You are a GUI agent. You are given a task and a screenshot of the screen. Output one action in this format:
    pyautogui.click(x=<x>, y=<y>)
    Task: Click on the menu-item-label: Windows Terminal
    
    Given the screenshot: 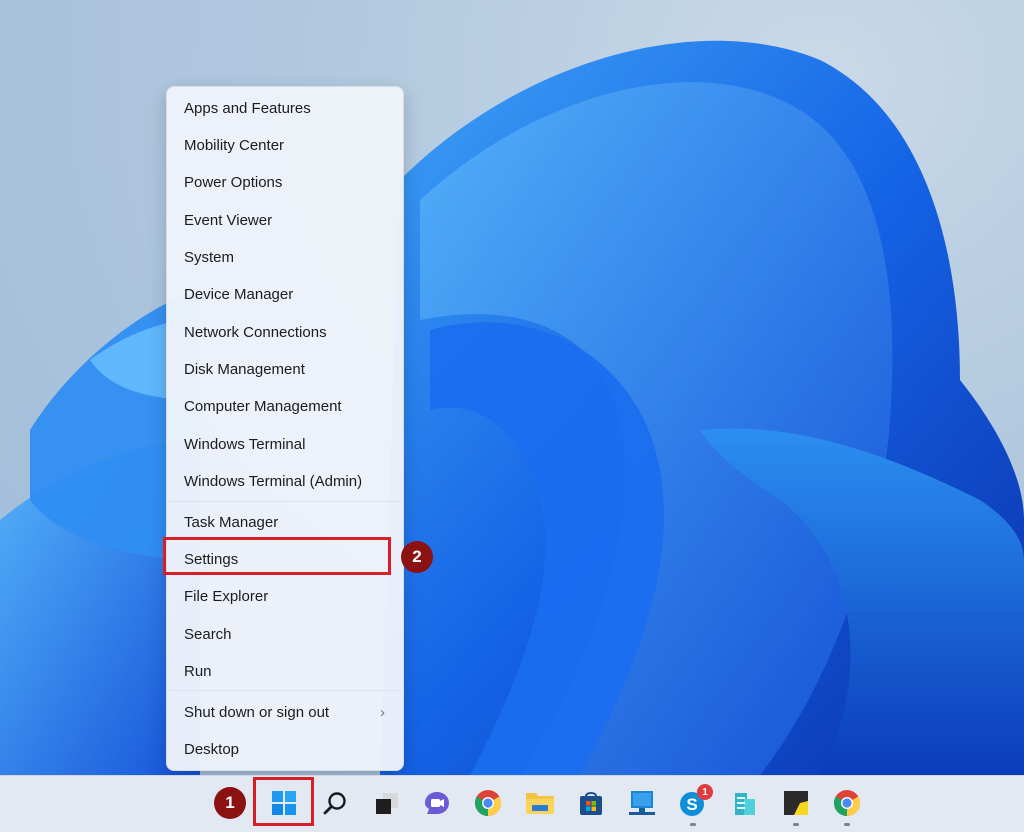 What is the action you would take?
    pyautogui.click(x=245, y=444)
    